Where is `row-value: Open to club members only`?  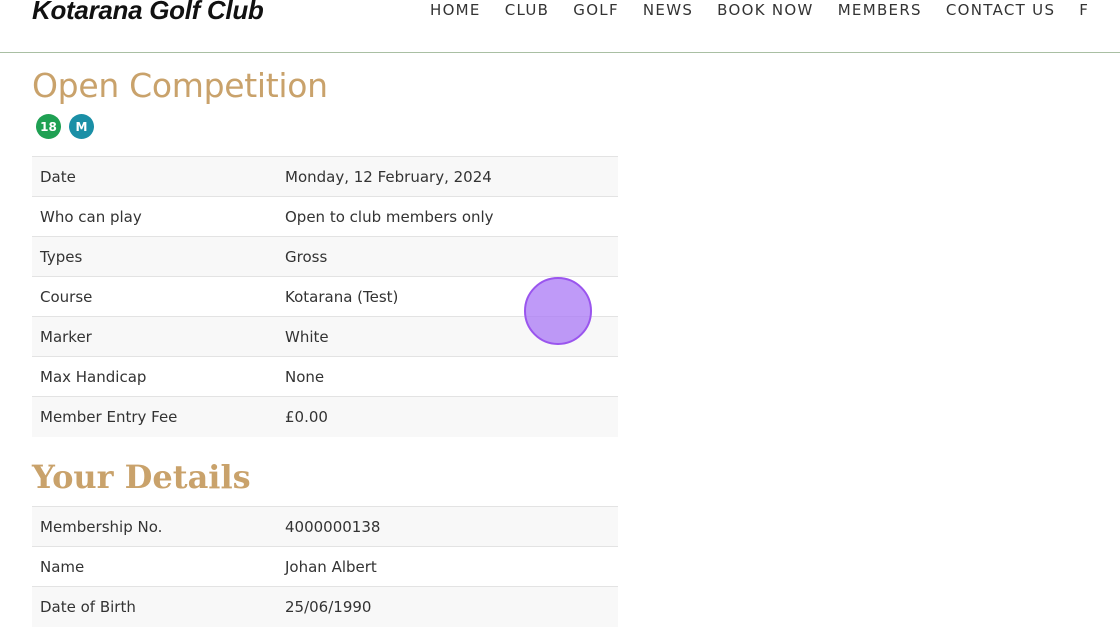
row-value: Open to club members only is located at coordinates (447, 216).